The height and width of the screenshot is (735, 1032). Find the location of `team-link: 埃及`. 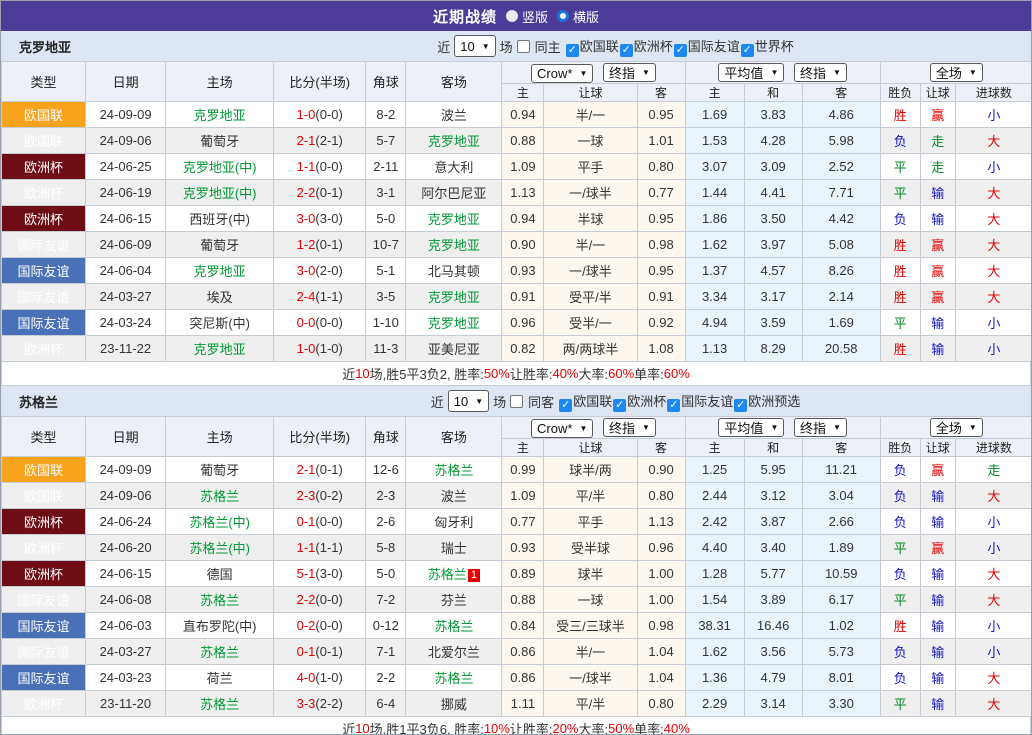

team-link: 埃及 is located at coordinates (220, 297).